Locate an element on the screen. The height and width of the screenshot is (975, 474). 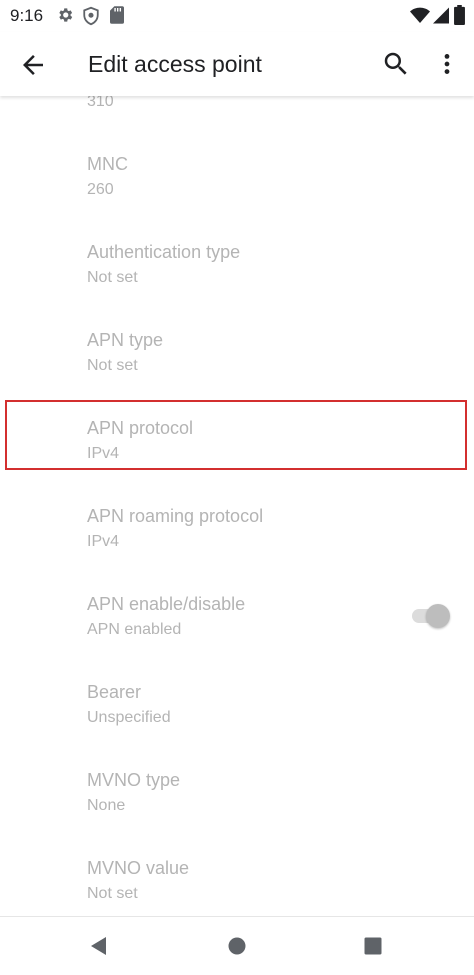
pref-title: APN enable/disable is located at coordinates (166, 604).